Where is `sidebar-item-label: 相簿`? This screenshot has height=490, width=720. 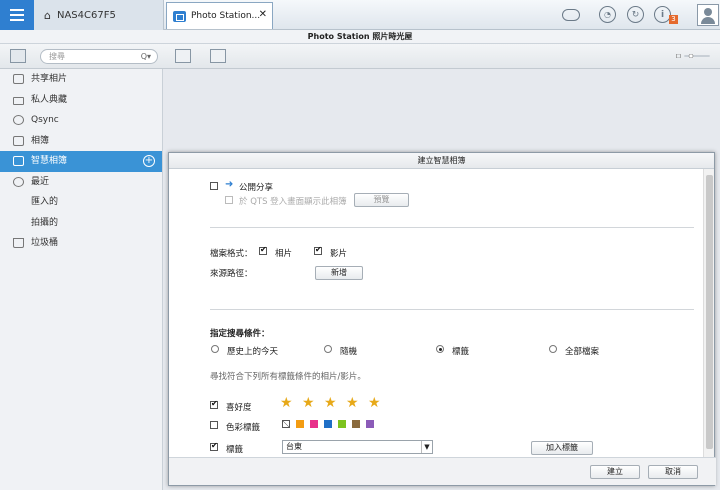
sidebar-item-label: 相簿 is located at coordinates (40, 140).